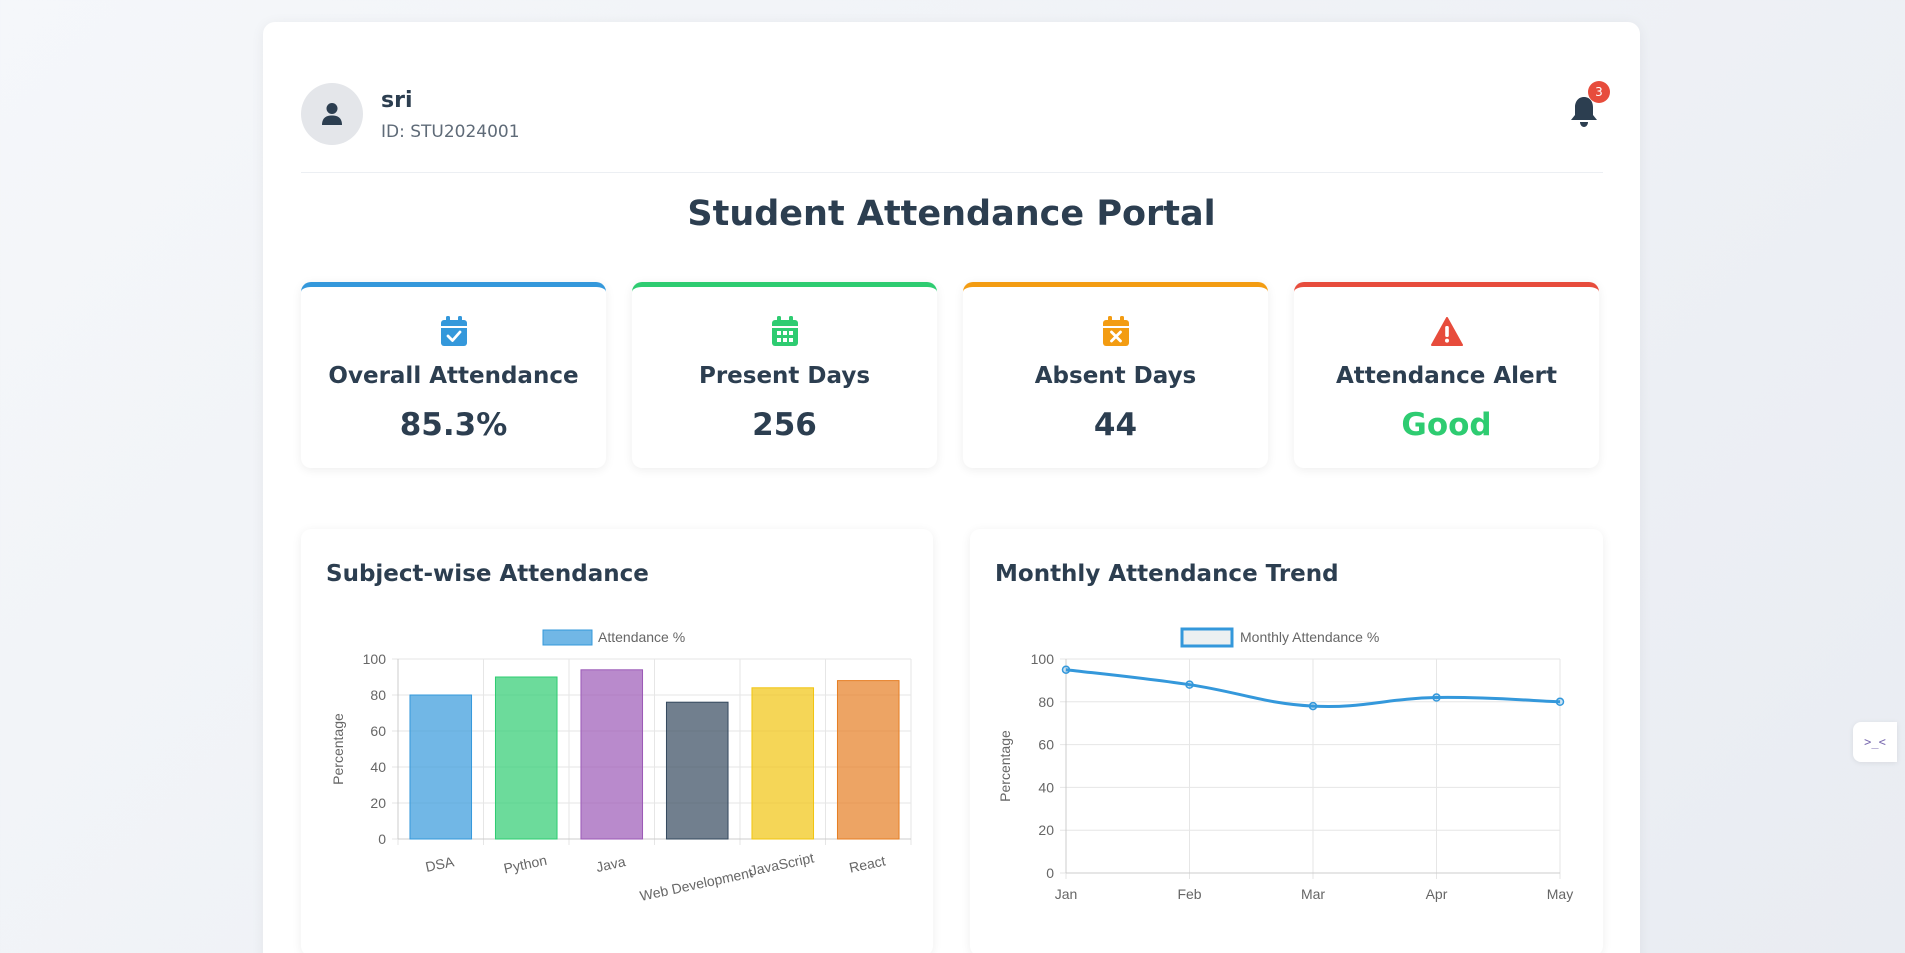  I want to click on warning-icon, so click(1446, 331).